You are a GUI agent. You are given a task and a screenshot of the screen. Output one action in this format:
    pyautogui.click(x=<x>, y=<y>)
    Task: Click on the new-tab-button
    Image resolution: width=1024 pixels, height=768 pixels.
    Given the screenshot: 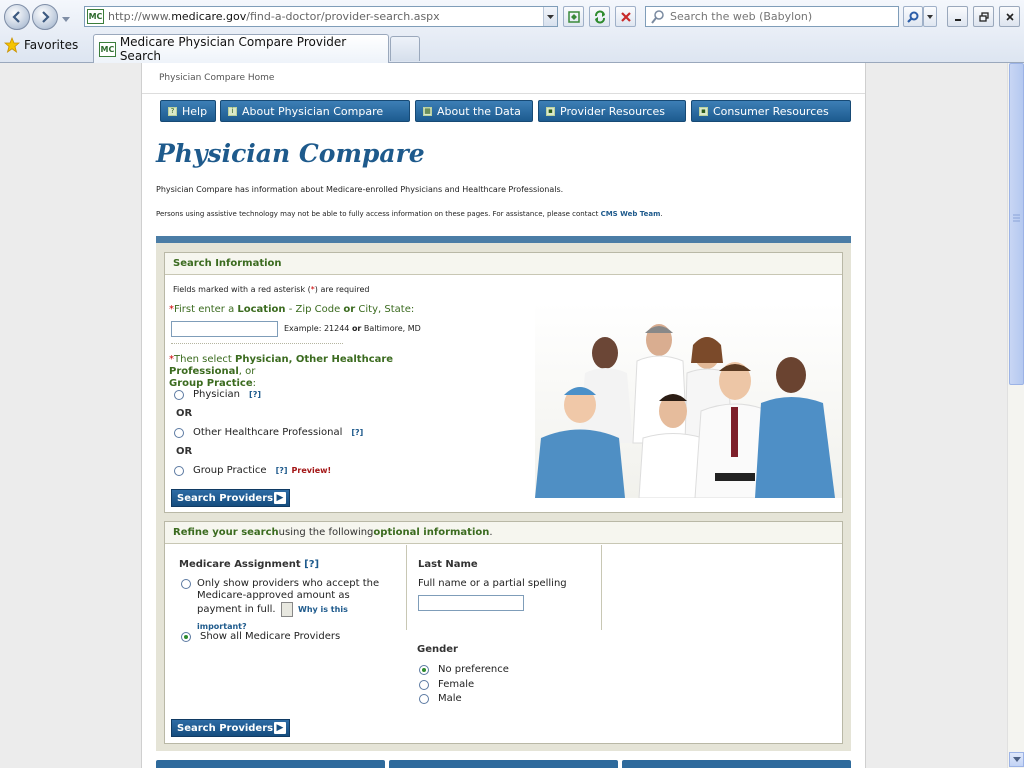 What is the action you would take?
    pyautogui.click(x=405, y=48)
    